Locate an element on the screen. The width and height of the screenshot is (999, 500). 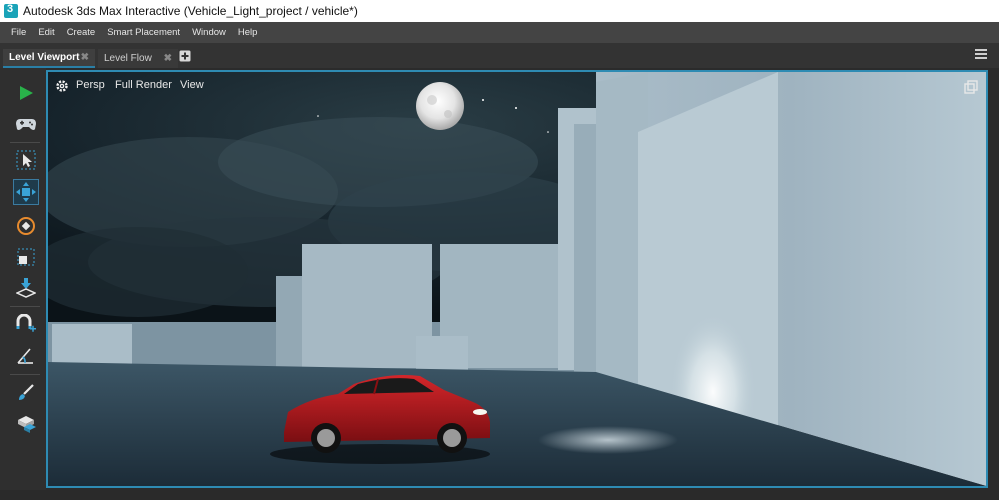
angle-snap-icon is located at coordinates (26, 356).